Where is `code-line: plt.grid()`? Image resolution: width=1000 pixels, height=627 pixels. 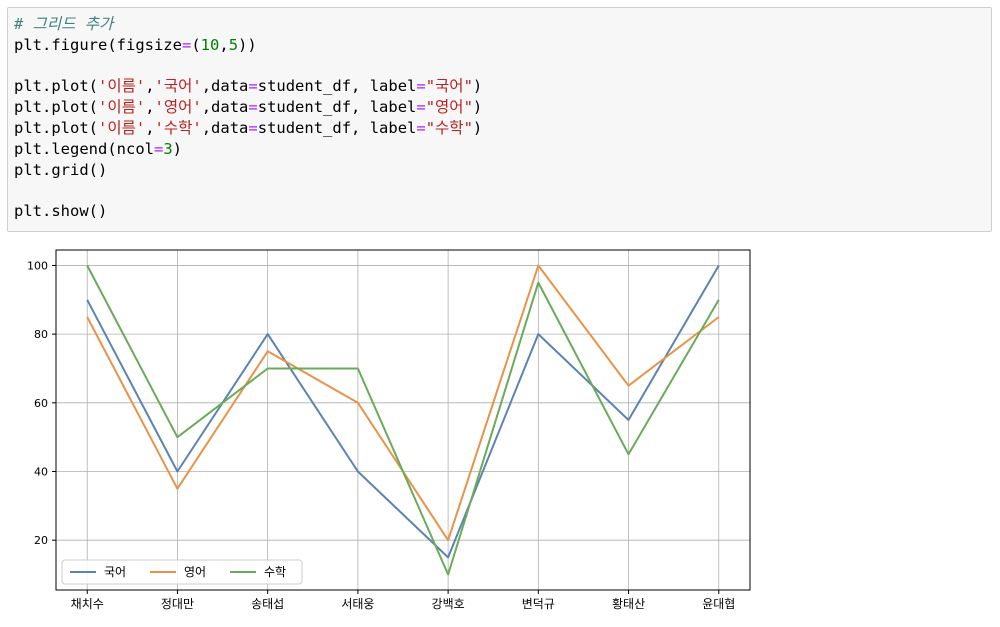 code-line: plt.grid() is located at coordinates (499, 170).